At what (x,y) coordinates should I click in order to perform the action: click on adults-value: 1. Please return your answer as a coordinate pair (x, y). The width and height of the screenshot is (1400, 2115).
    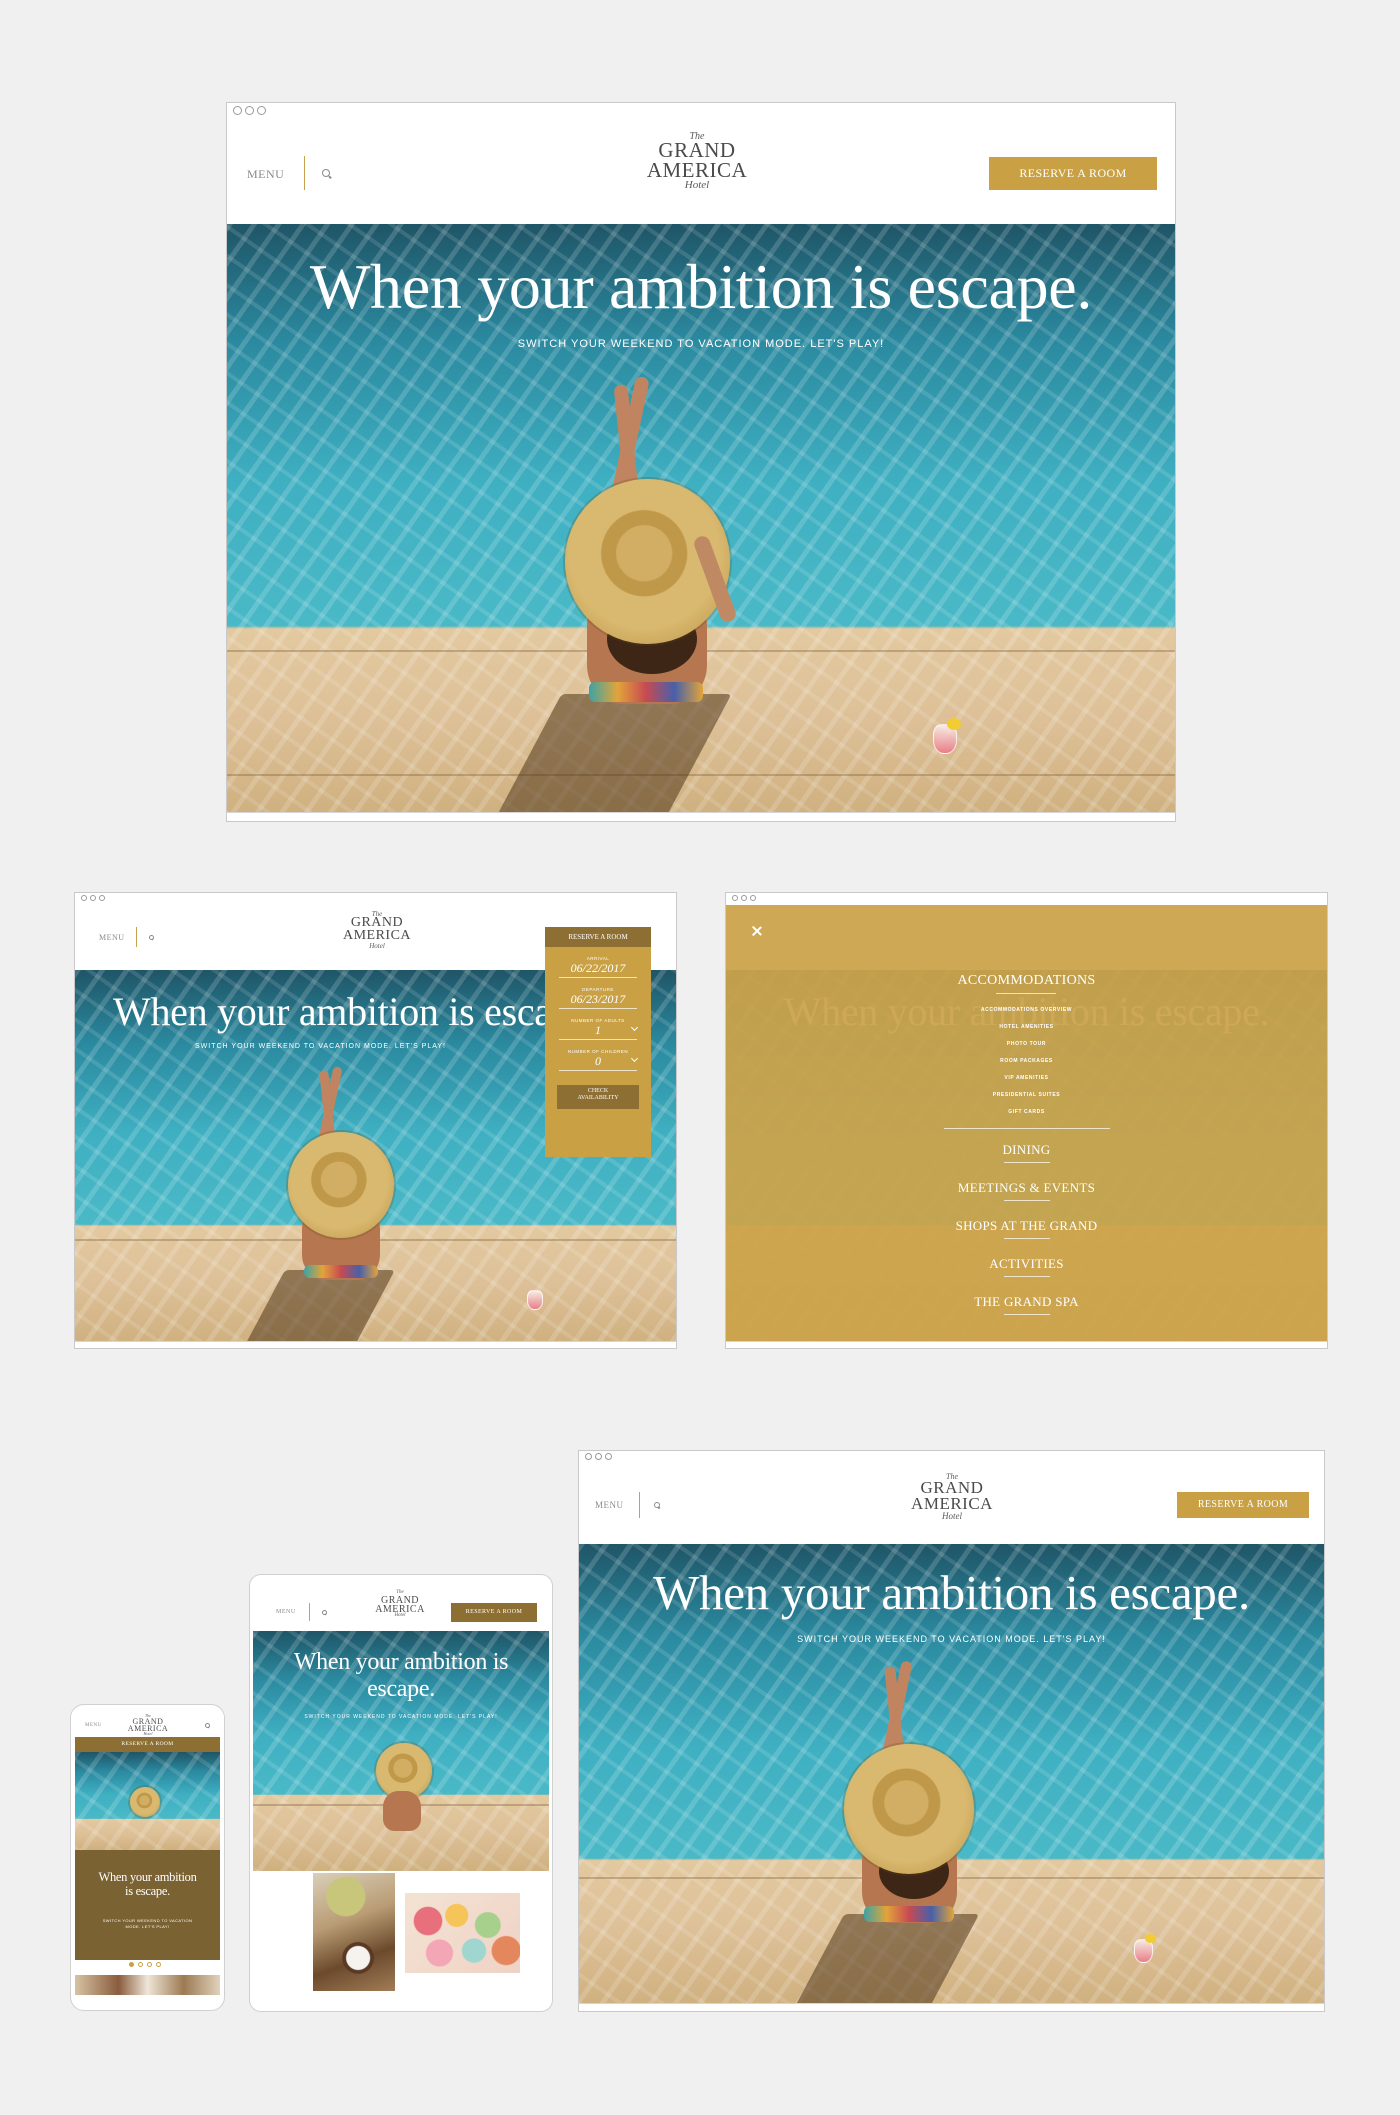
    Looking at the image, I should click on (598, 1030).